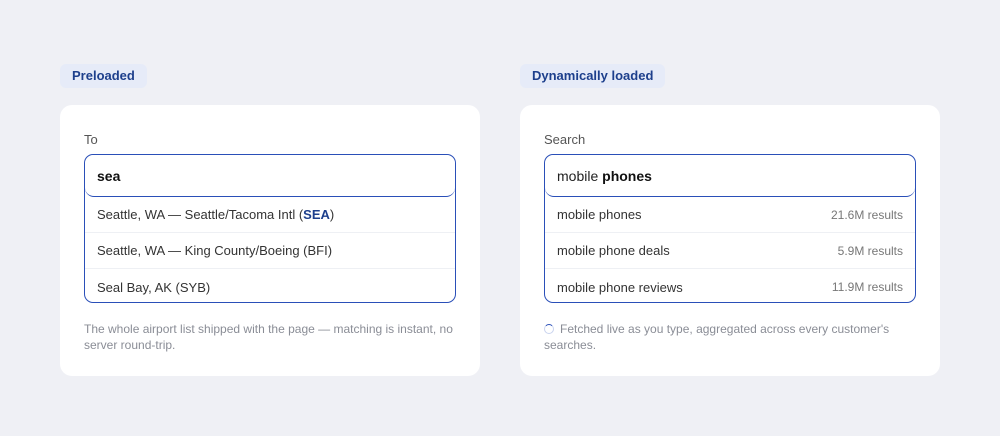 This screenshot has width=1000, height=436. What do you see at coordinates (549, 329) in the screenshot?
I see `loading-spinner-icon` at bounding box center [549, 329].